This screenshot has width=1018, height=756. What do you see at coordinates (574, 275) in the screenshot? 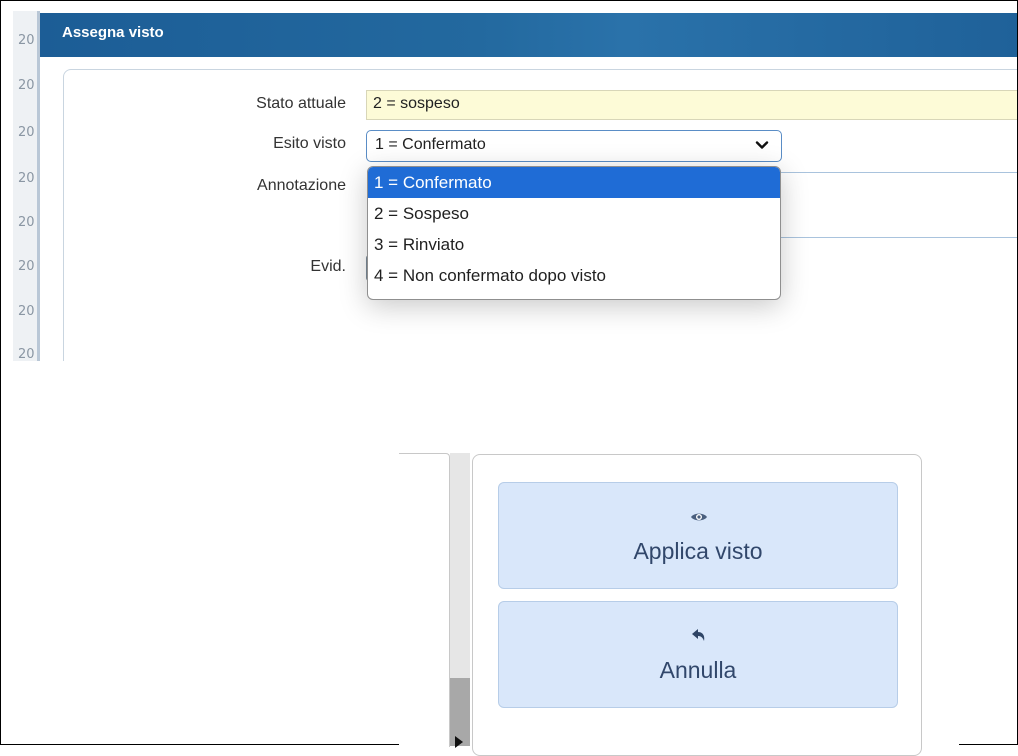
I see `dropdown-option-non-confermato: 4 = Non confermato dopo visto` at bounding box center [574, 275].